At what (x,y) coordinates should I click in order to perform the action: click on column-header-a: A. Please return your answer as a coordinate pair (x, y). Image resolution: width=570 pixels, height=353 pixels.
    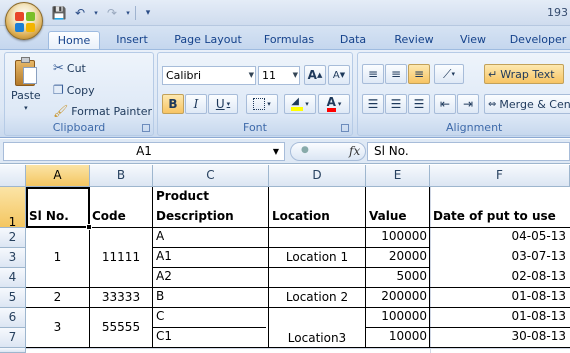
    Looking at the image, I should click on (58, 176).